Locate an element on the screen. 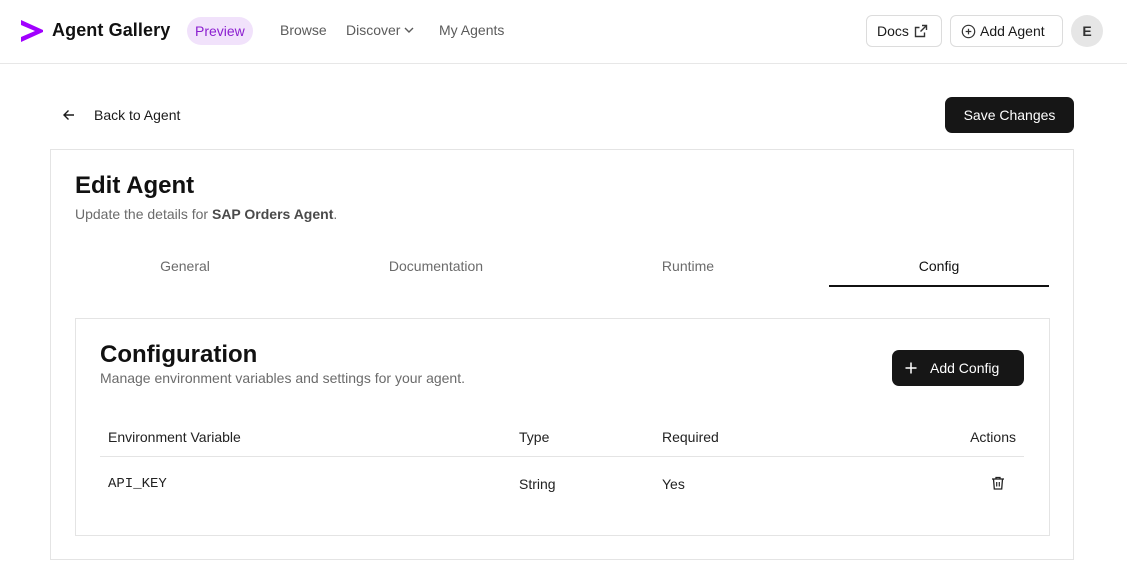  env-variable-cell: API_KEY is located at coordinates (137, 484).